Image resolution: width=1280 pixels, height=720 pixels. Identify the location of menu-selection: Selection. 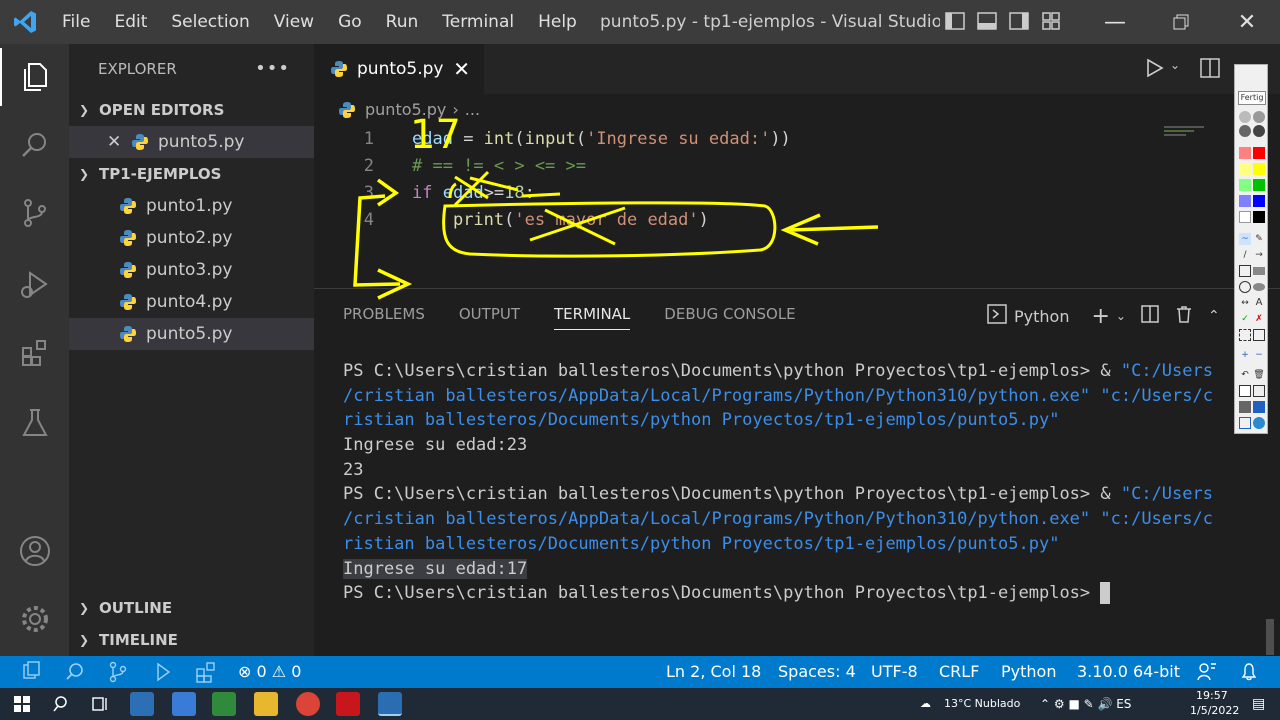
(210, 22).